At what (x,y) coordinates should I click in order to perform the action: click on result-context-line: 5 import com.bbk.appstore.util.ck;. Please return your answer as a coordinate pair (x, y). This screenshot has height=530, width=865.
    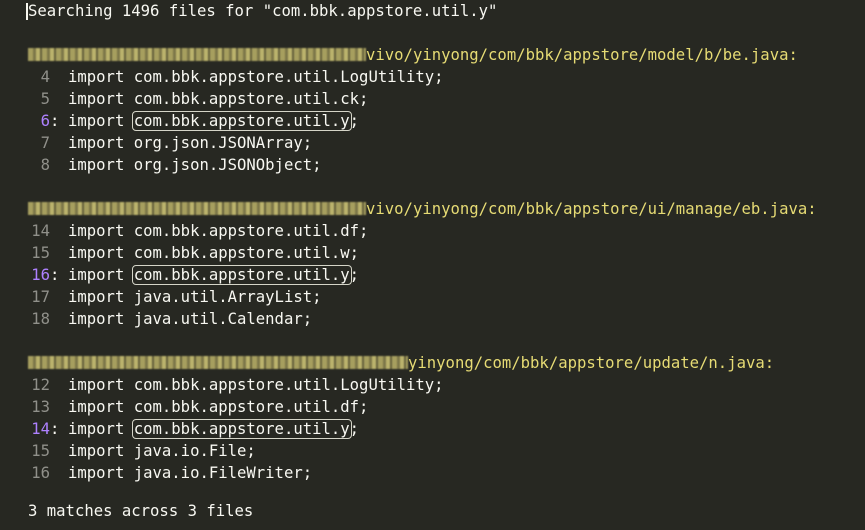
    Looking at the image, I should click on (184, 99).